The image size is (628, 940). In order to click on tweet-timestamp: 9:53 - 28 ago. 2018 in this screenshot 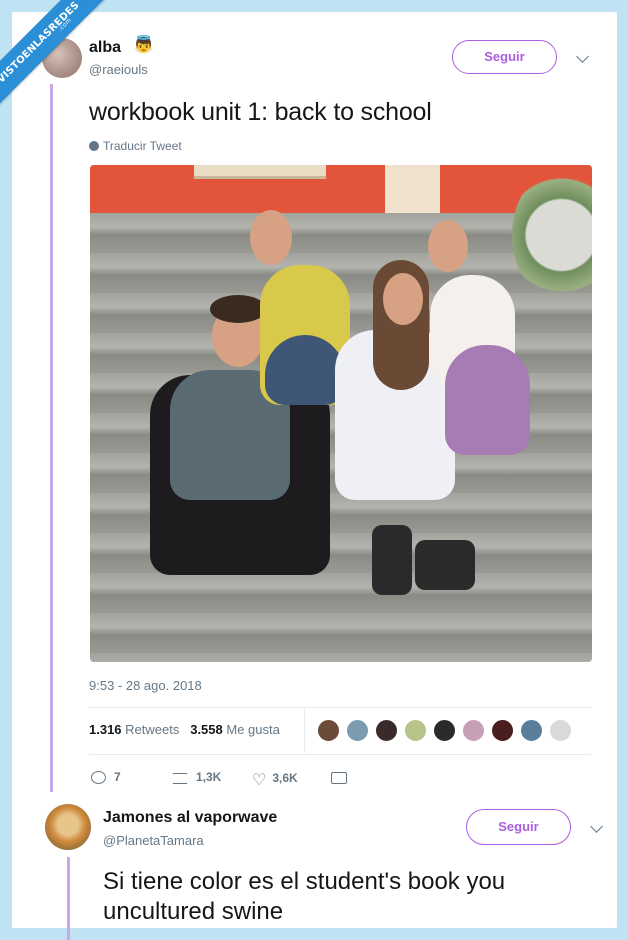, I will do `click(145, 685)`.